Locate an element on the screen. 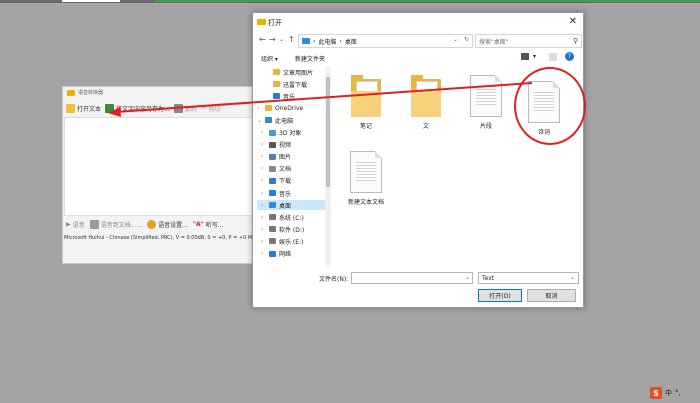  punctuation-icon: °, is located at coordinates (678, 393).